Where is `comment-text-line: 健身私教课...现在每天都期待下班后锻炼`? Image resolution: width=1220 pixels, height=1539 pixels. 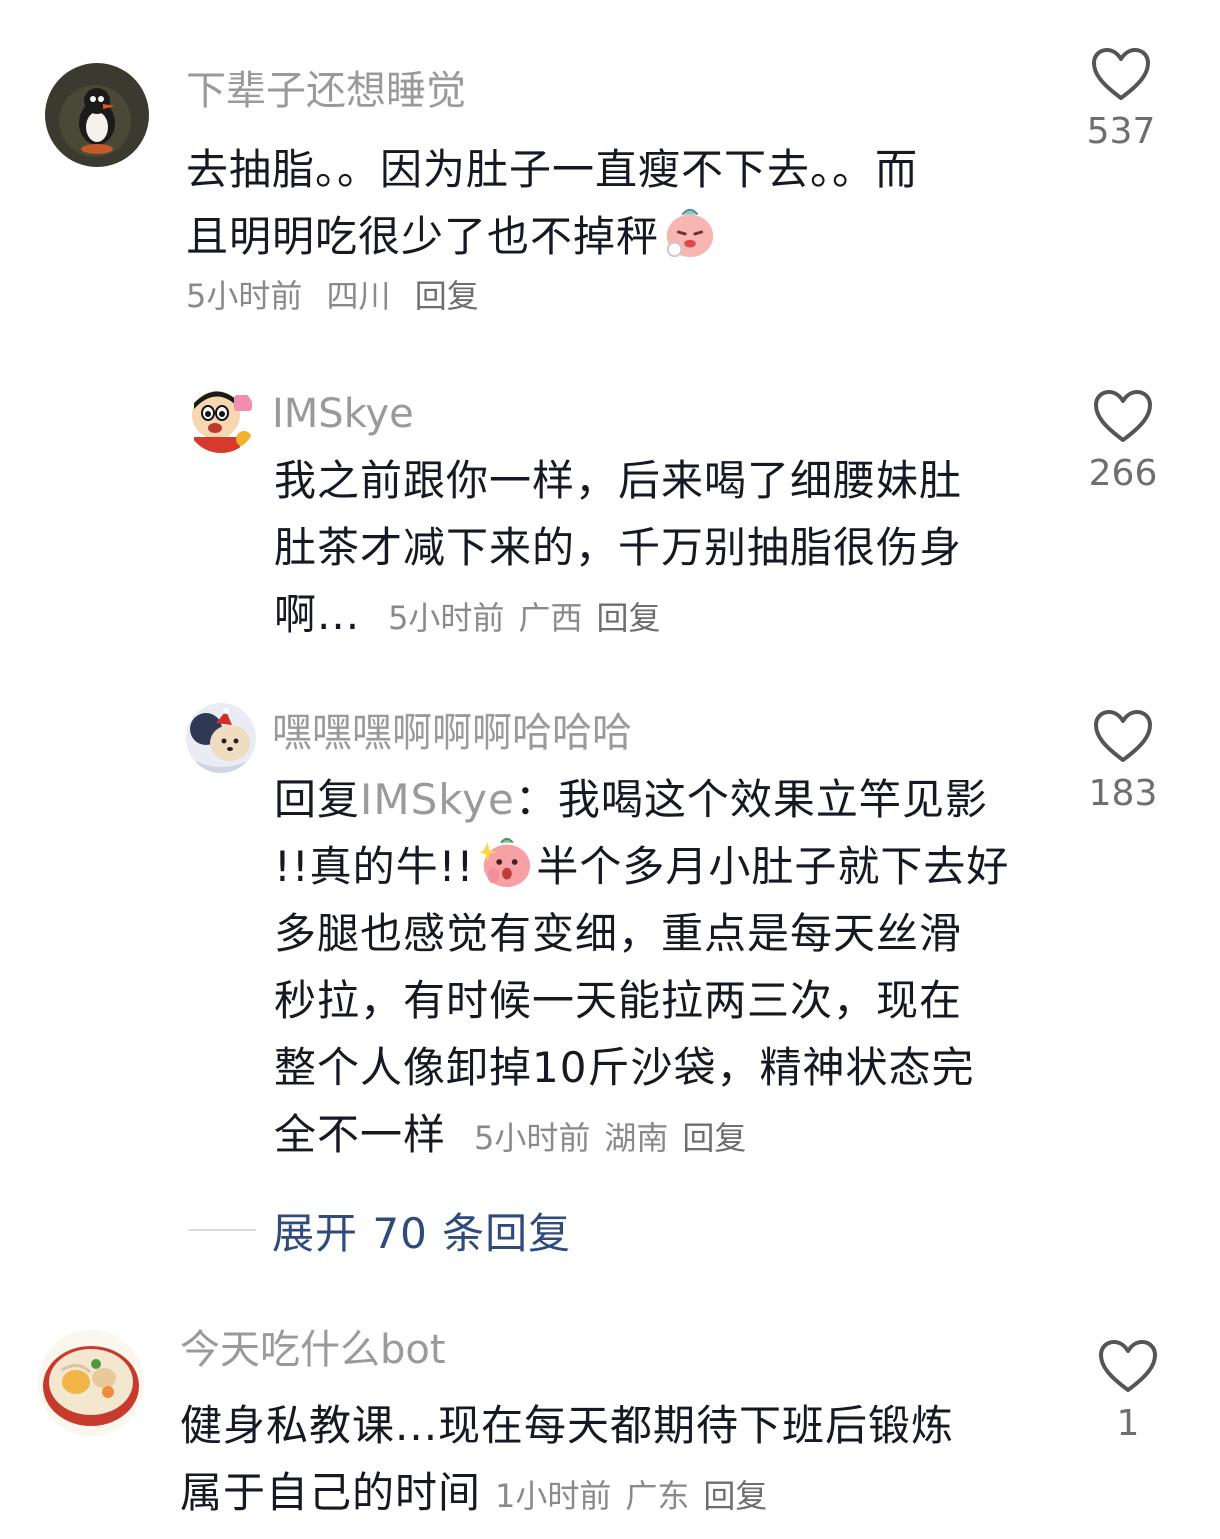
comment-text-line: 健身私教课...现在每天都期待下班后锻炼 is located at coordinates (567, 1425).